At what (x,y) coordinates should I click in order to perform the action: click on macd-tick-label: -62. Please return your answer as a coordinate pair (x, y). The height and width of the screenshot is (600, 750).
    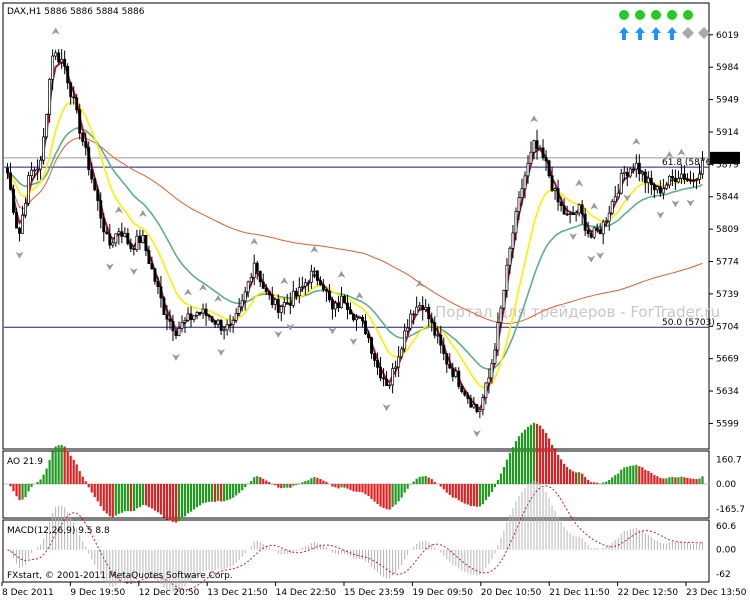
    Looking at the image, I should click on (723, 575).